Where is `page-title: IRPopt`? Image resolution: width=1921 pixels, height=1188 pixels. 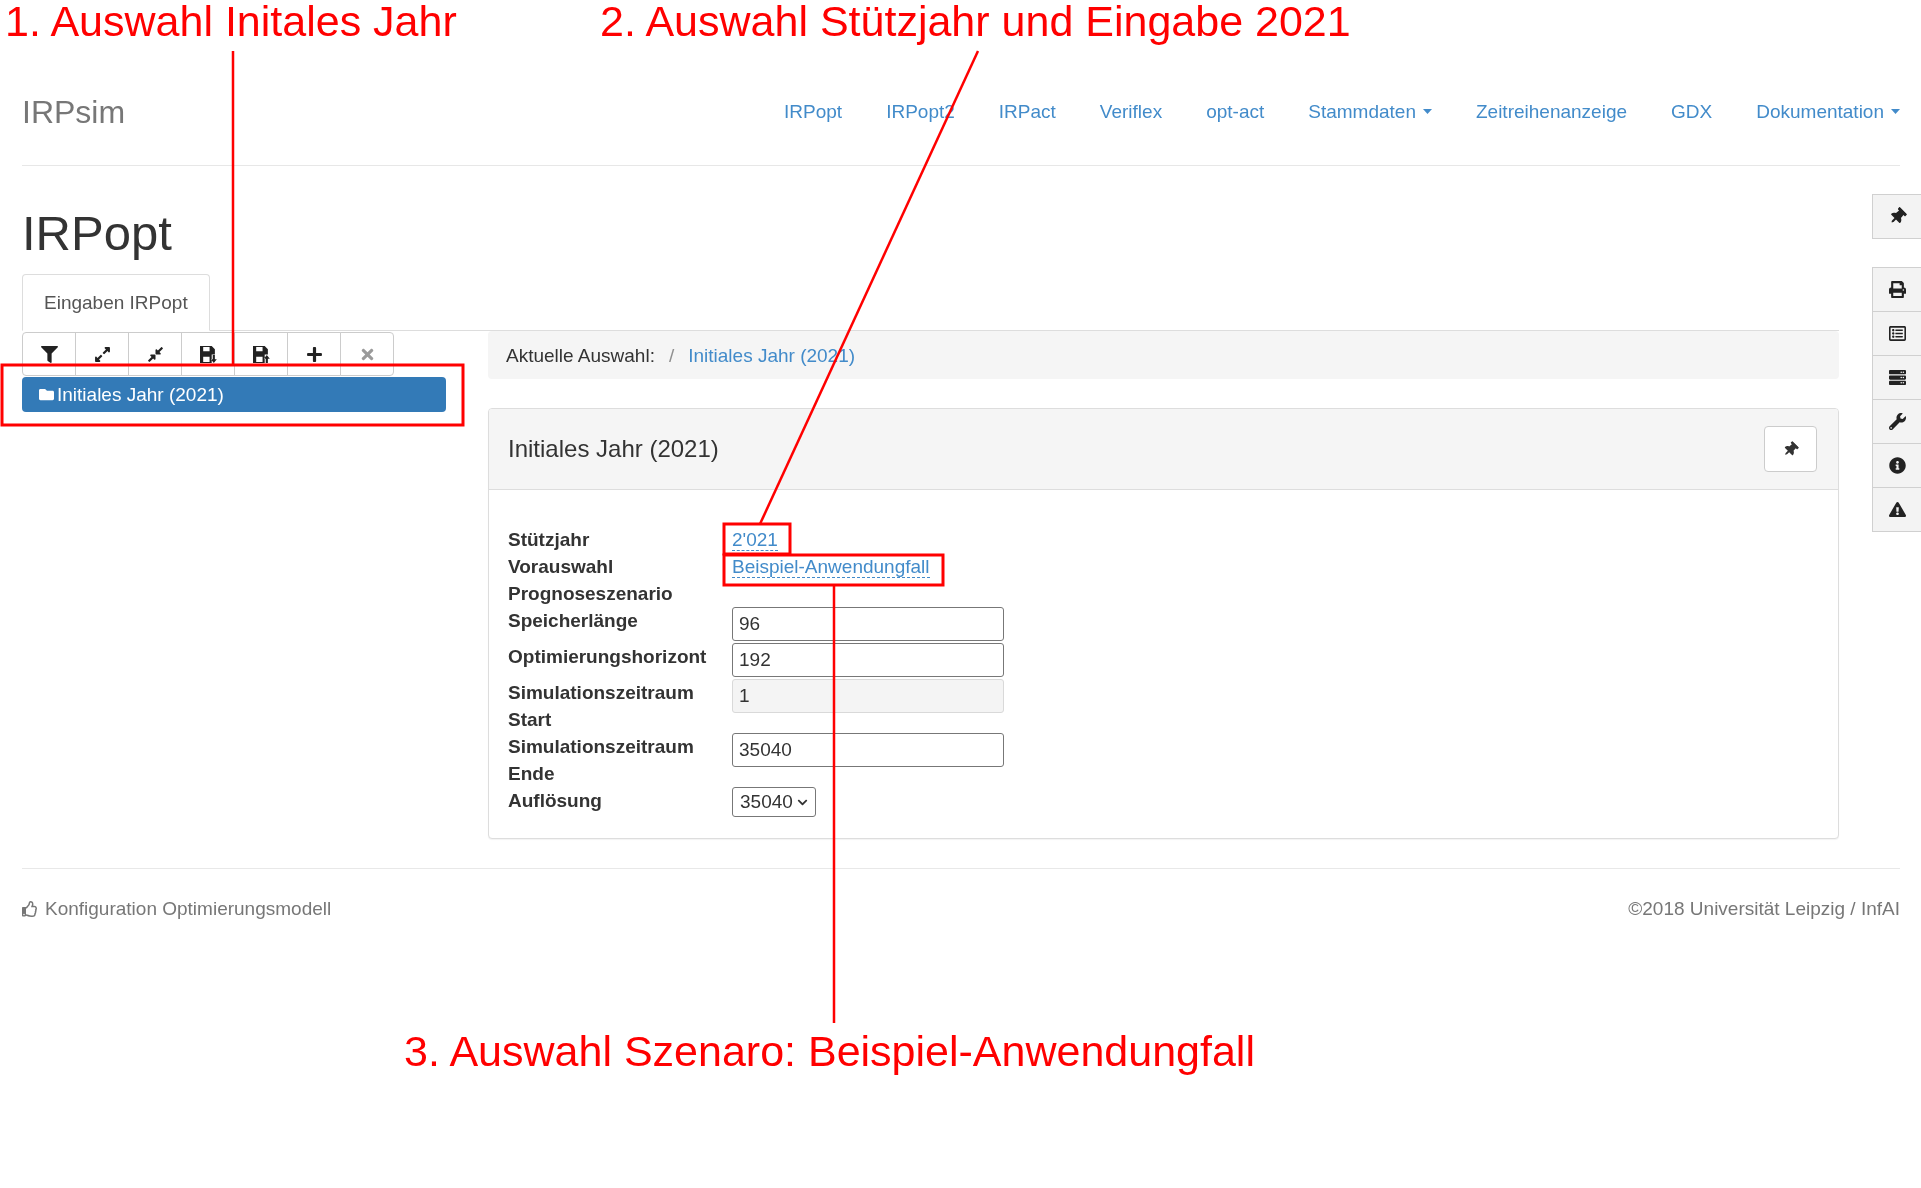 page-title: IRPopt is located at coordinates (97, 233).